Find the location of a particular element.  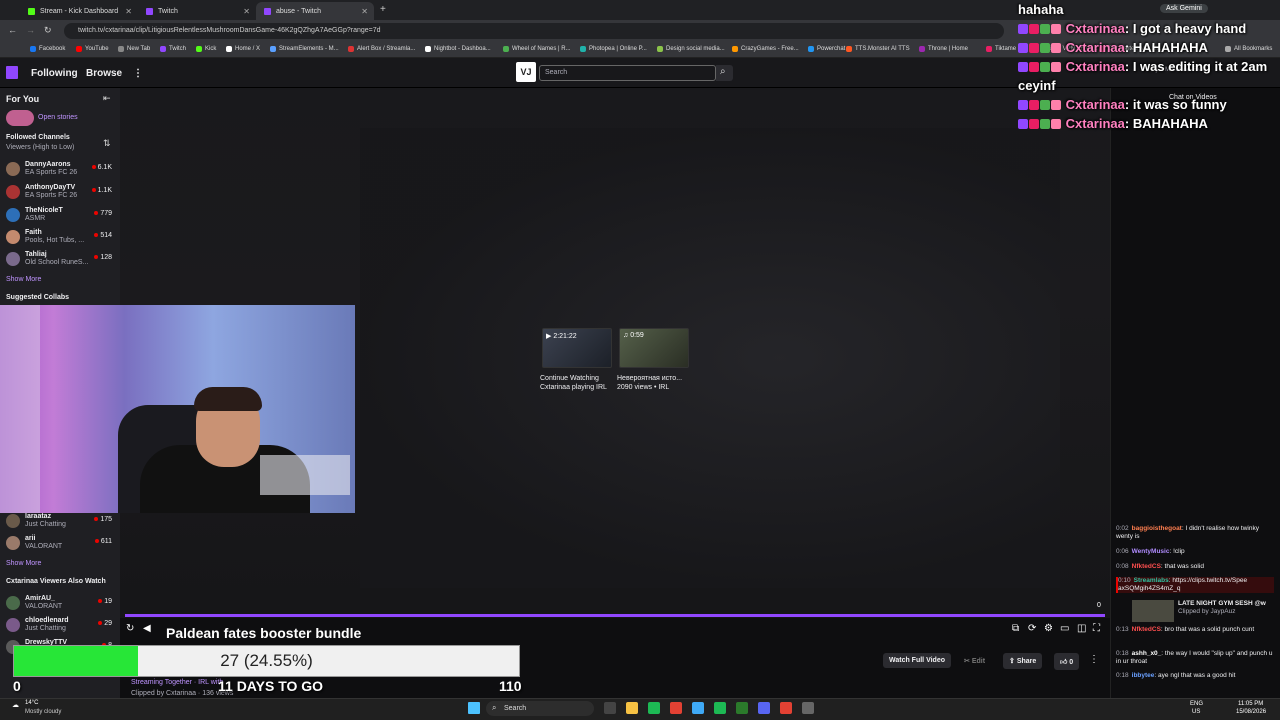

reload-icon: ↻ is located at coordinates (48, 30).